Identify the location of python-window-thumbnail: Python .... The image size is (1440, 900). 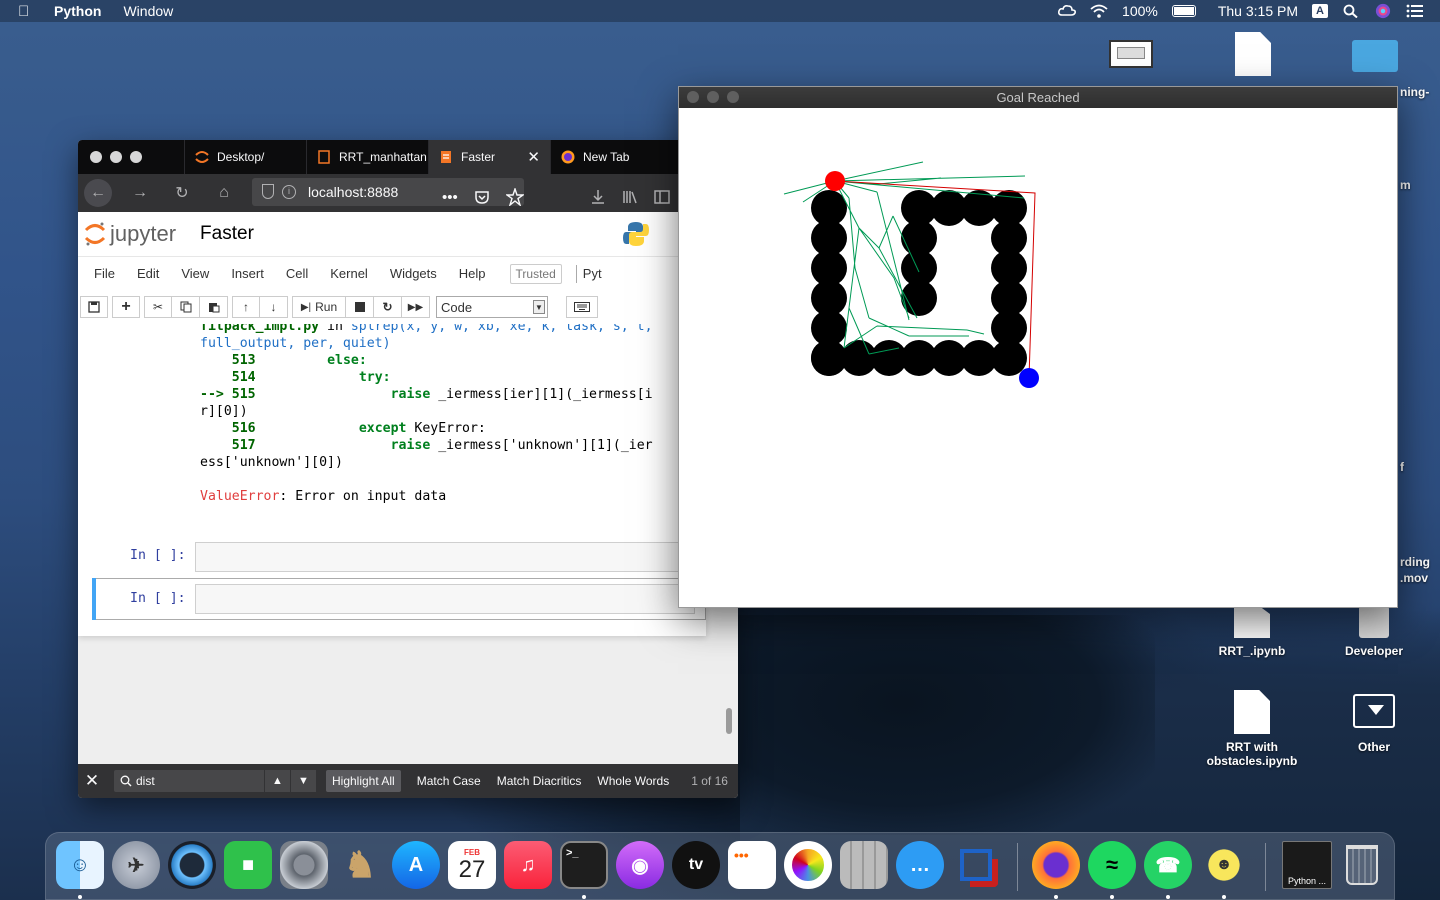
(1307, 865).